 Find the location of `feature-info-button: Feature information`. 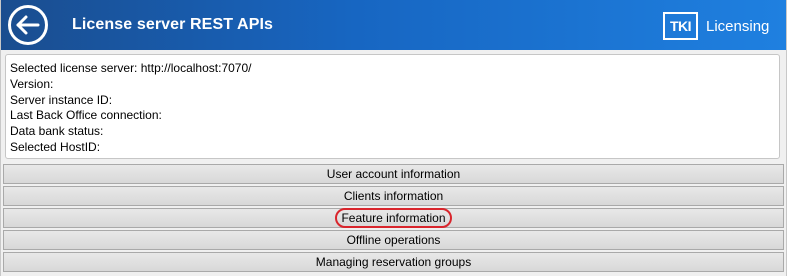

feature-info-button: Feature information is located at coordinates (393, 218).